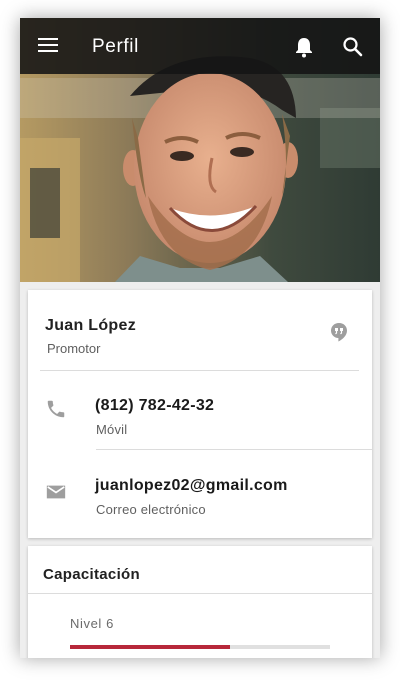  I want to click on mail-icon, so click(56, 492).